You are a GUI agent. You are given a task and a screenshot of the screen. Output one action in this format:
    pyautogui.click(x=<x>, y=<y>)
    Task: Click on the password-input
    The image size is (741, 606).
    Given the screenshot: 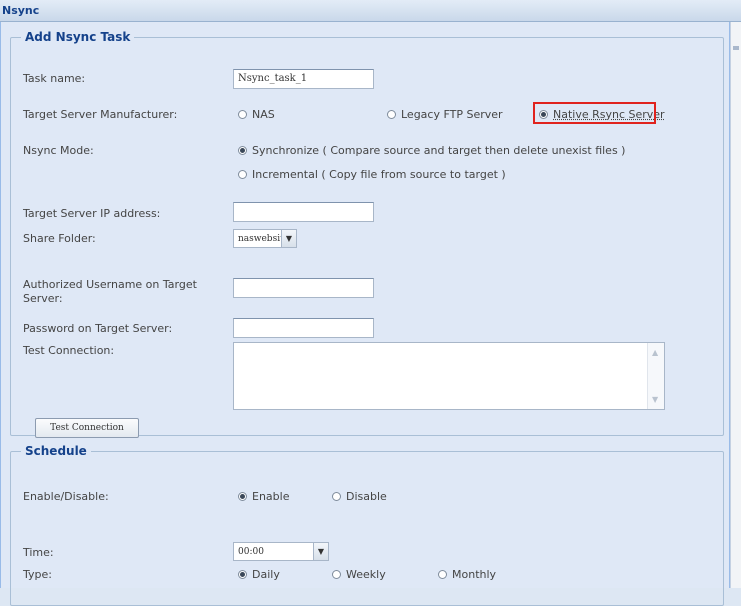 What is the action you would take?
    pyautogui.click(x=303, y=328)
    